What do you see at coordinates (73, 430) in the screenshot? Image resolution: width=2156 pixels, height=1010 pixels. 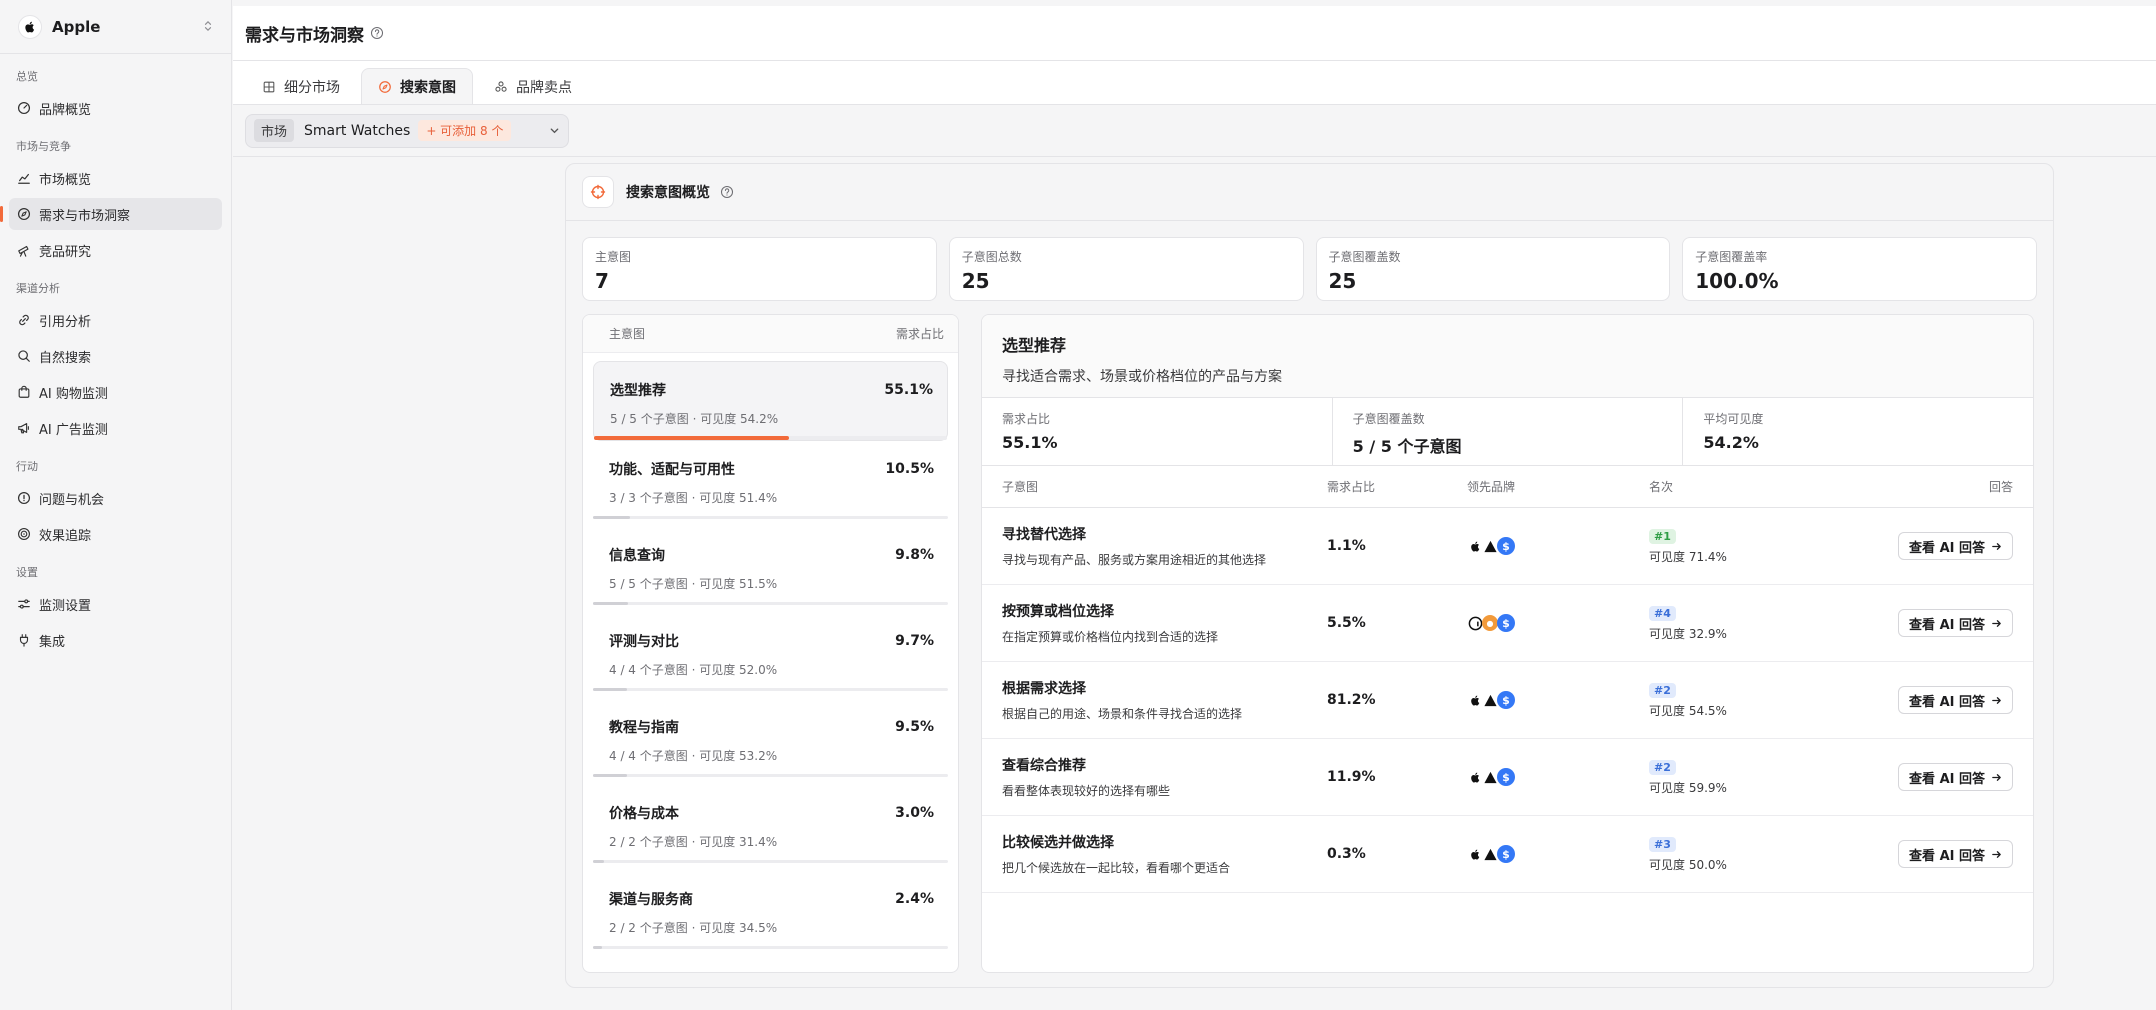 I see `sidebar-item-label: AI 广告监测` at bounding box center [73, 430].